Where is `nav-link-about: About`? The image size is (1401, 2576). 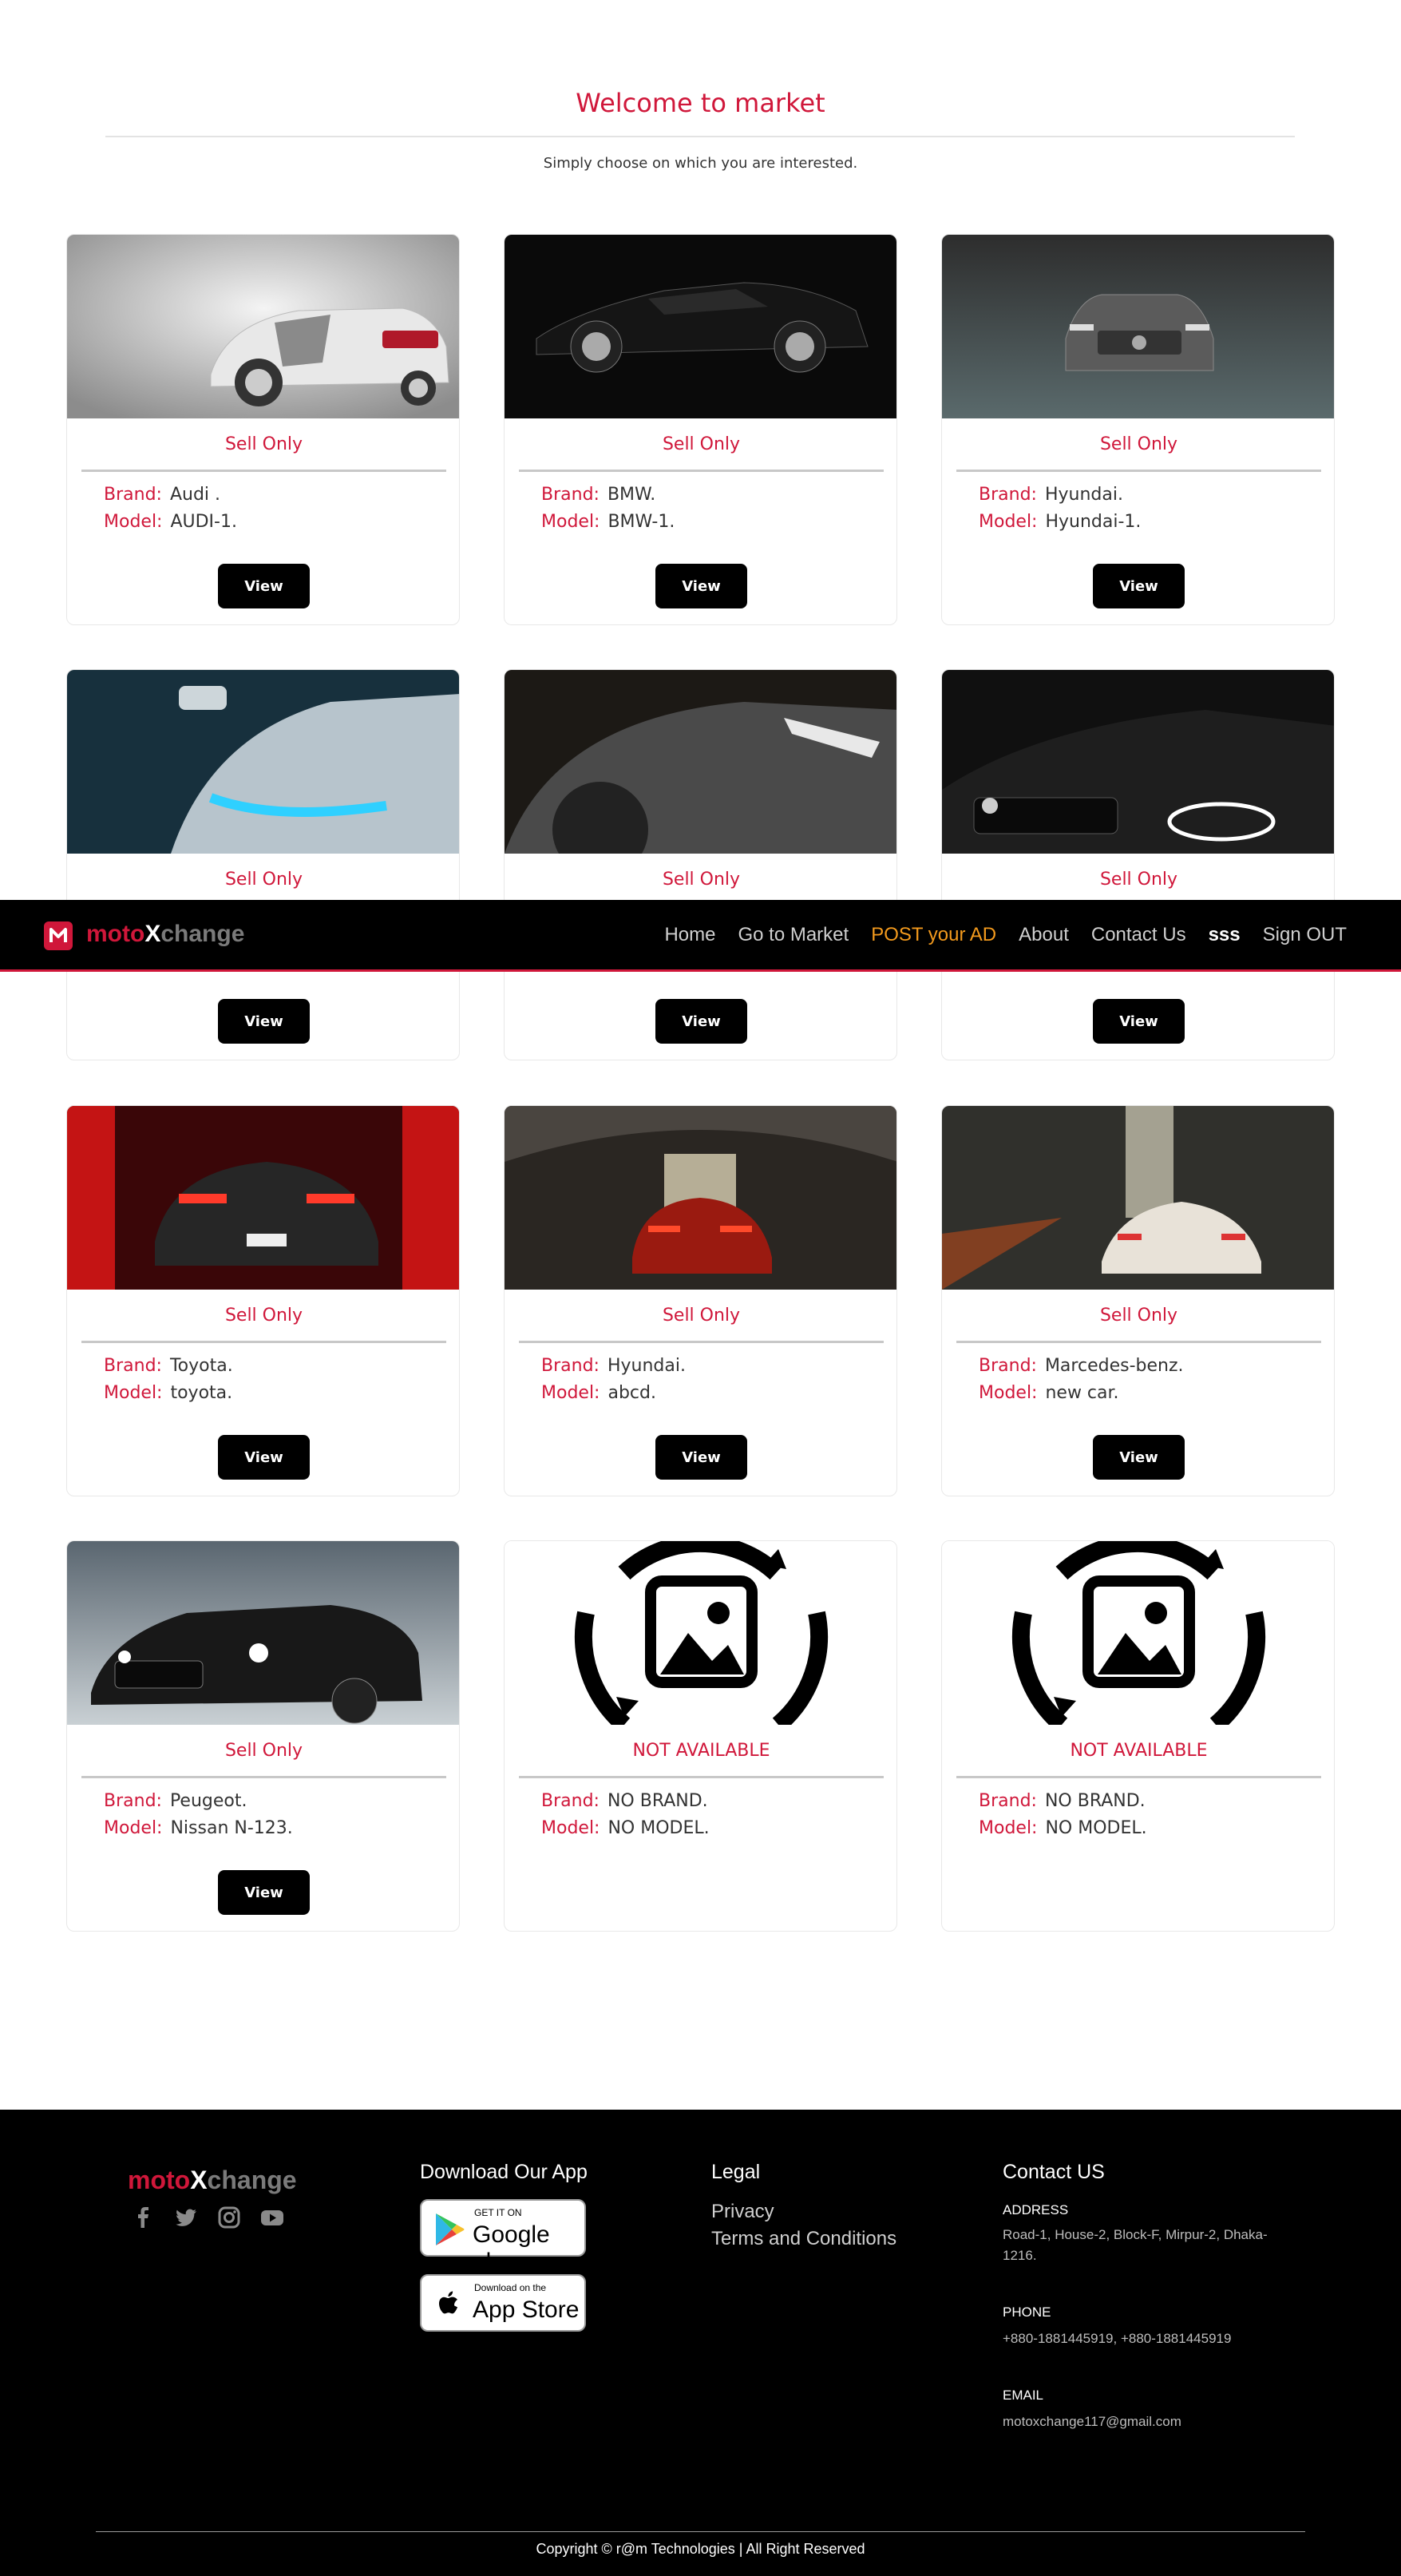
nav-link-about: About is located at coordinates (1044, 935).